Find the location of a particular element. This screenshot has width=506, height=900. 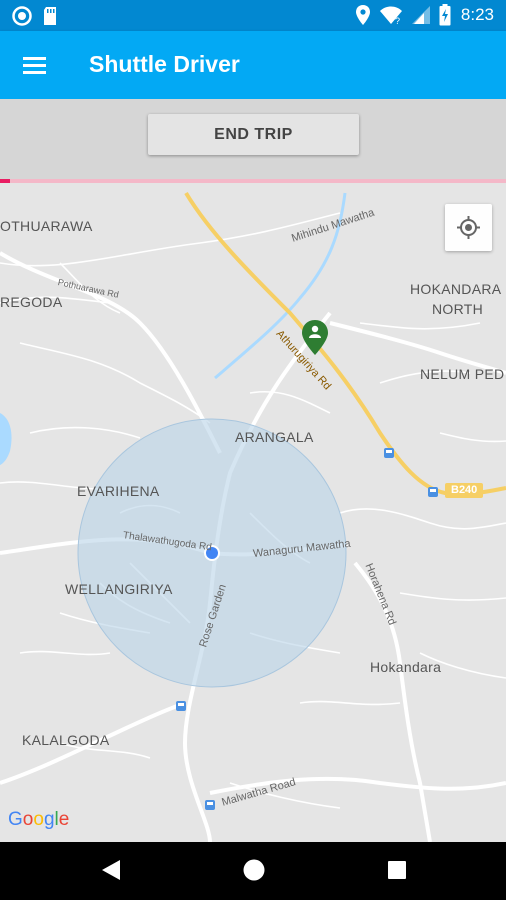

page-title: Shuttle Driver is located at coordinates (164, 64).